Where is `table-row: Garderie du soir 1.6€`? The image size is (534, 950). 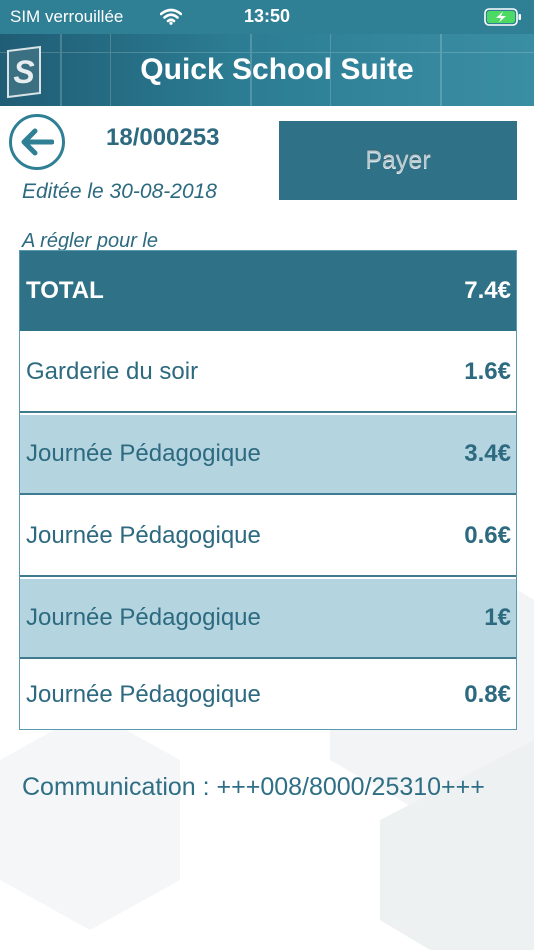
table-row: Garderie du soir 1.6€ is located at coordinates (268, 373).